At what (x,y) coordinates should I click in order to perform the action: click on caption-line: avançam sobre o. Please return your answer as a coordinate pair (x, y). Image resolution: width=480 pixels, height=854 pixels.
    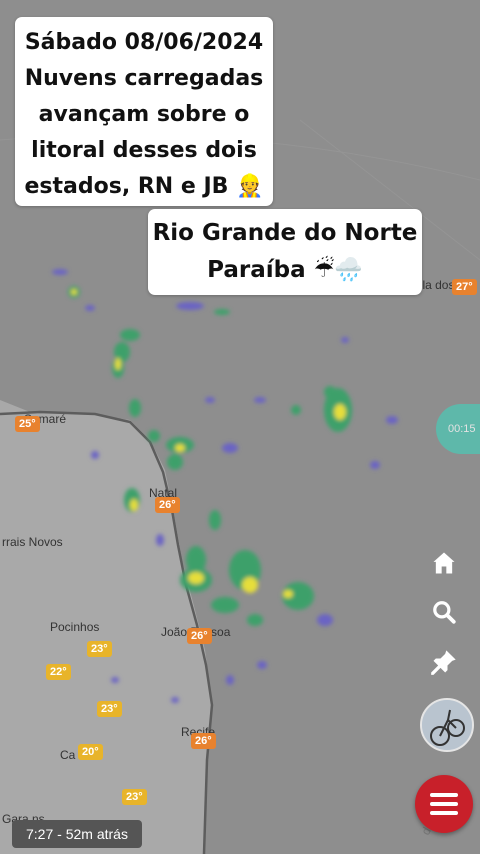
    Looking at the image, I should click on (144, 114).